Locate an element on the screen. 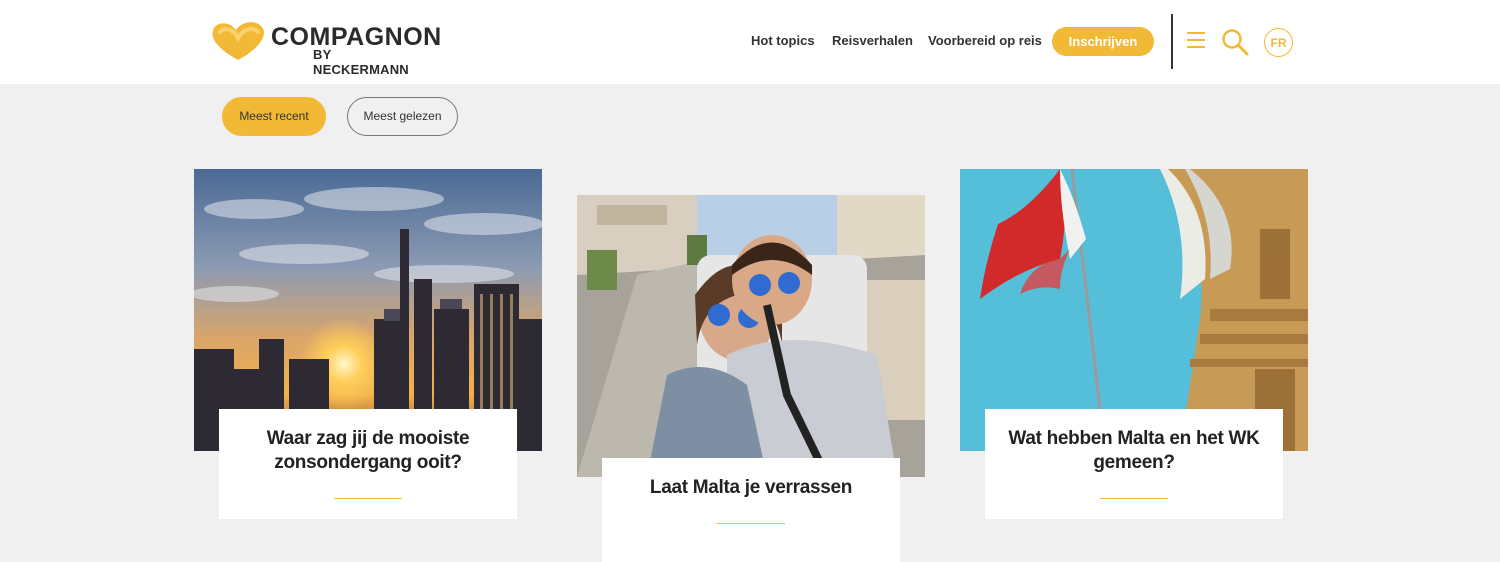 The width and height of the screenshot is (1500, 562). filter-most-read: Meest gelezen is located at coordinates (402, 116).